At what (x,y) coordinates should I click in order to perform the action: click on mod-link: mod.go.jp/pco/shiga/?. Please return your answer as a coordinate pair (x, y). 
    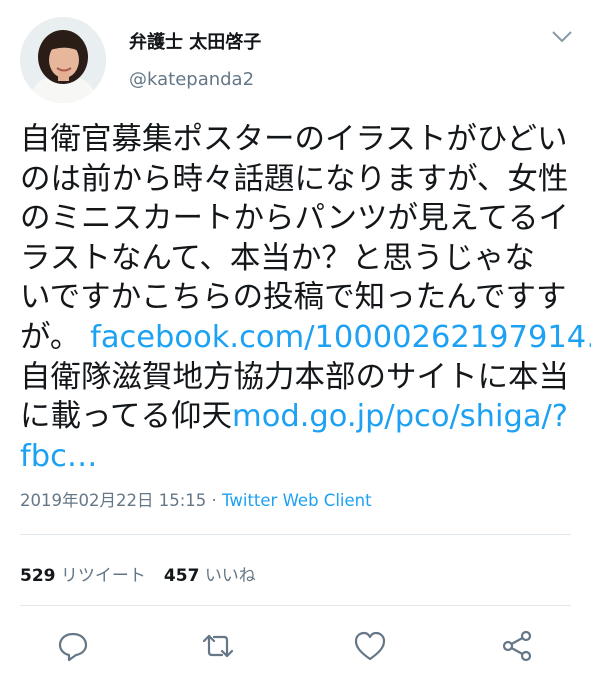
    Looking at the image, I should click on (400, 416).